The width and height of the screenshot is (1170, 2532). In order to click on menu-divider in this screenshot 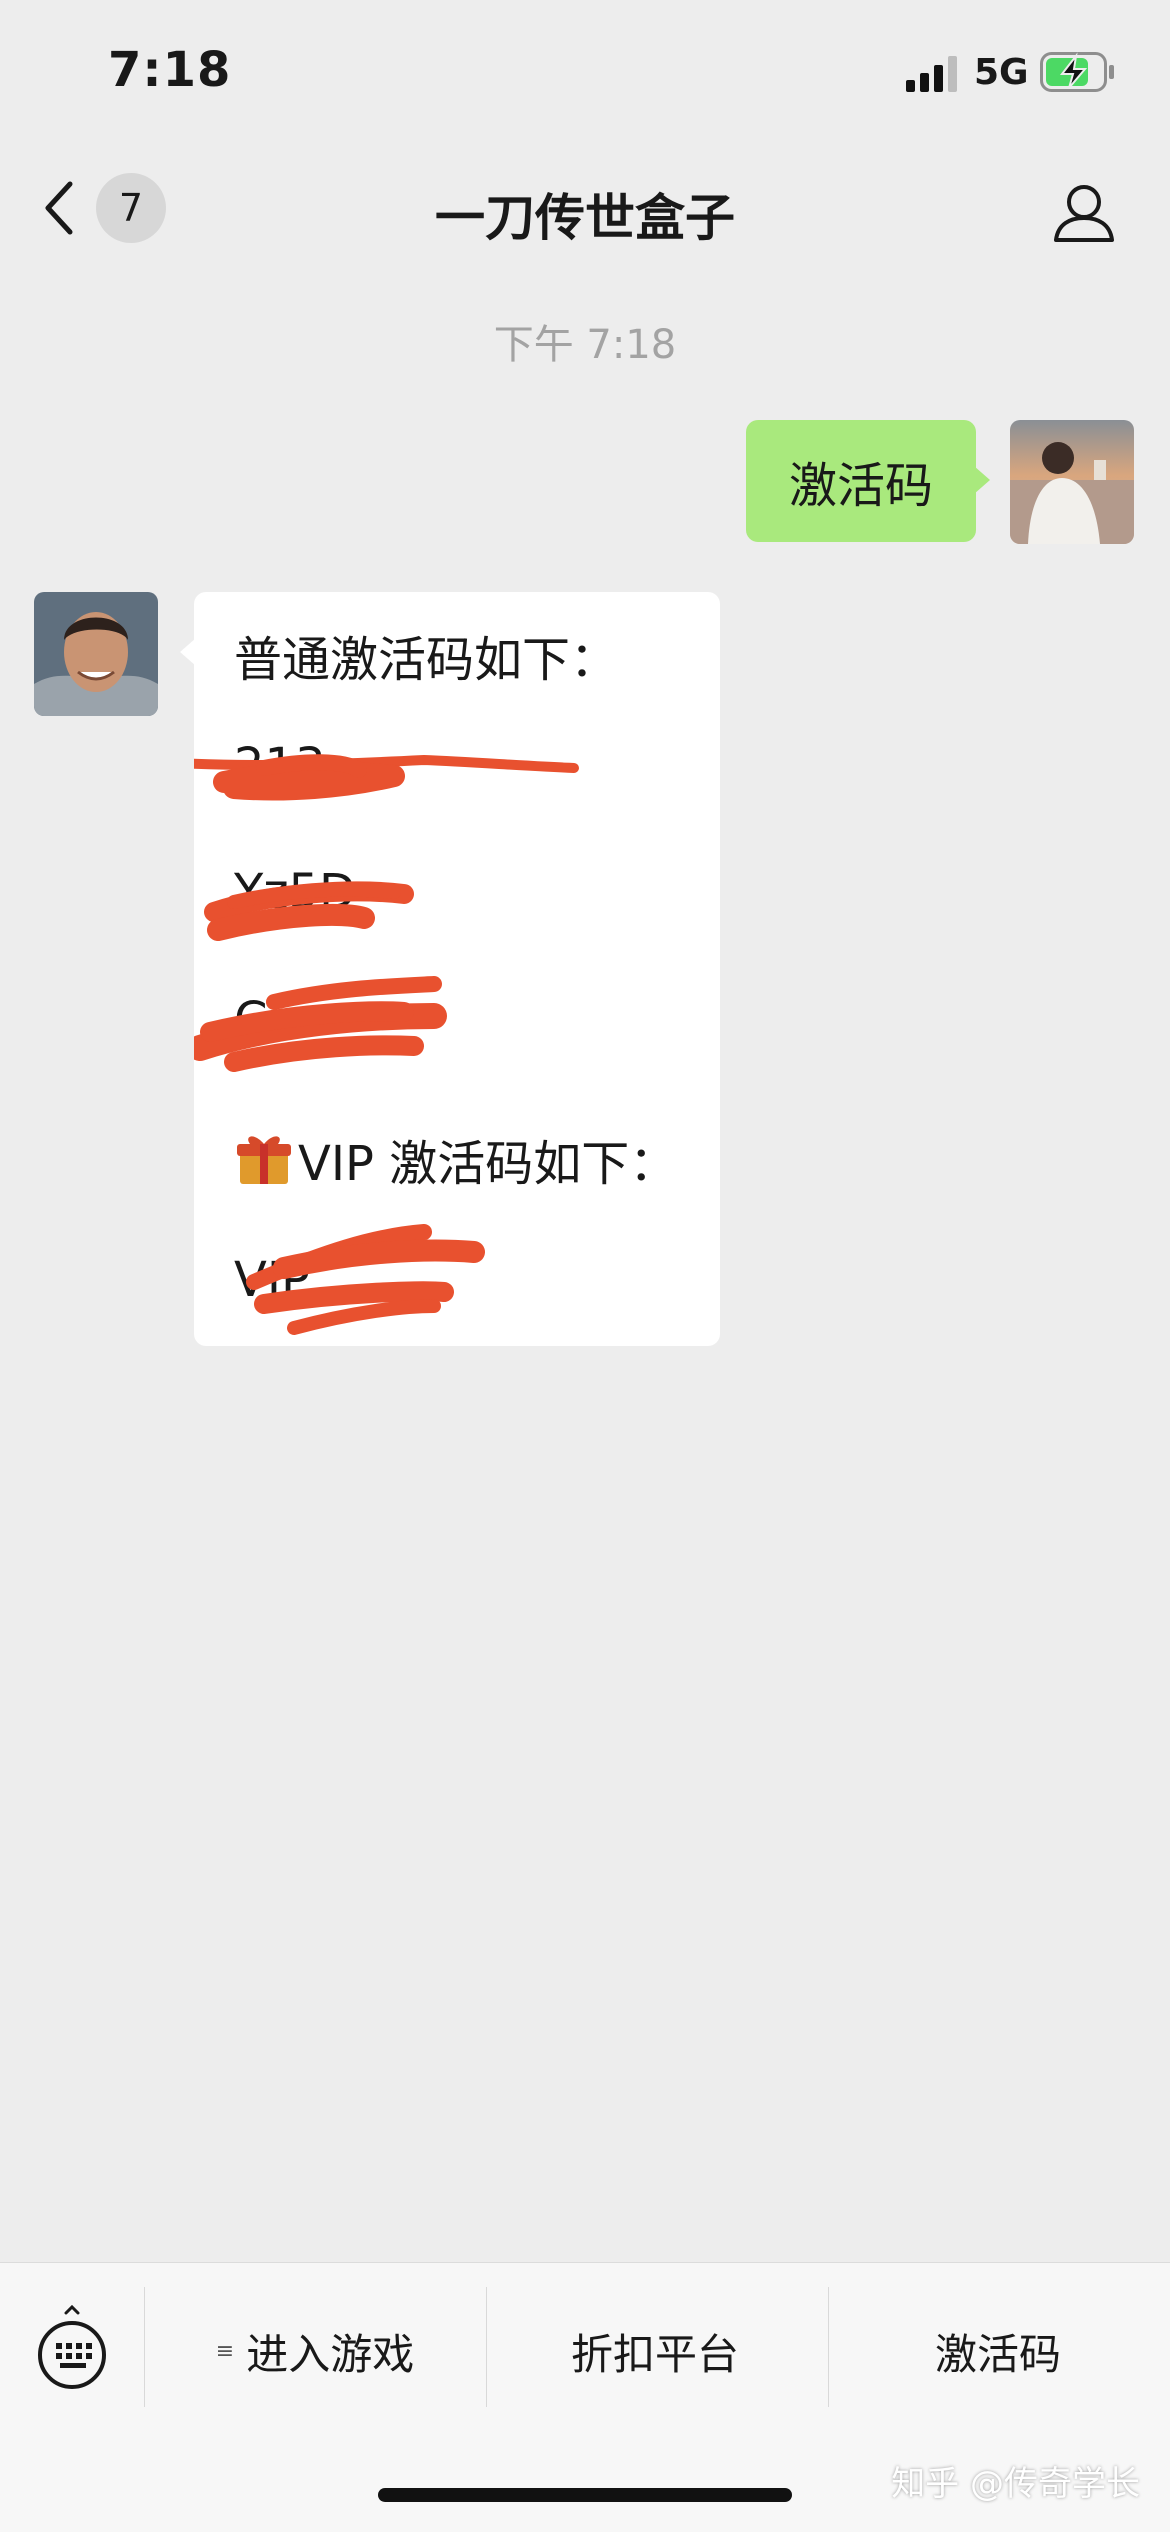, I will do `click(144, 2347)`.